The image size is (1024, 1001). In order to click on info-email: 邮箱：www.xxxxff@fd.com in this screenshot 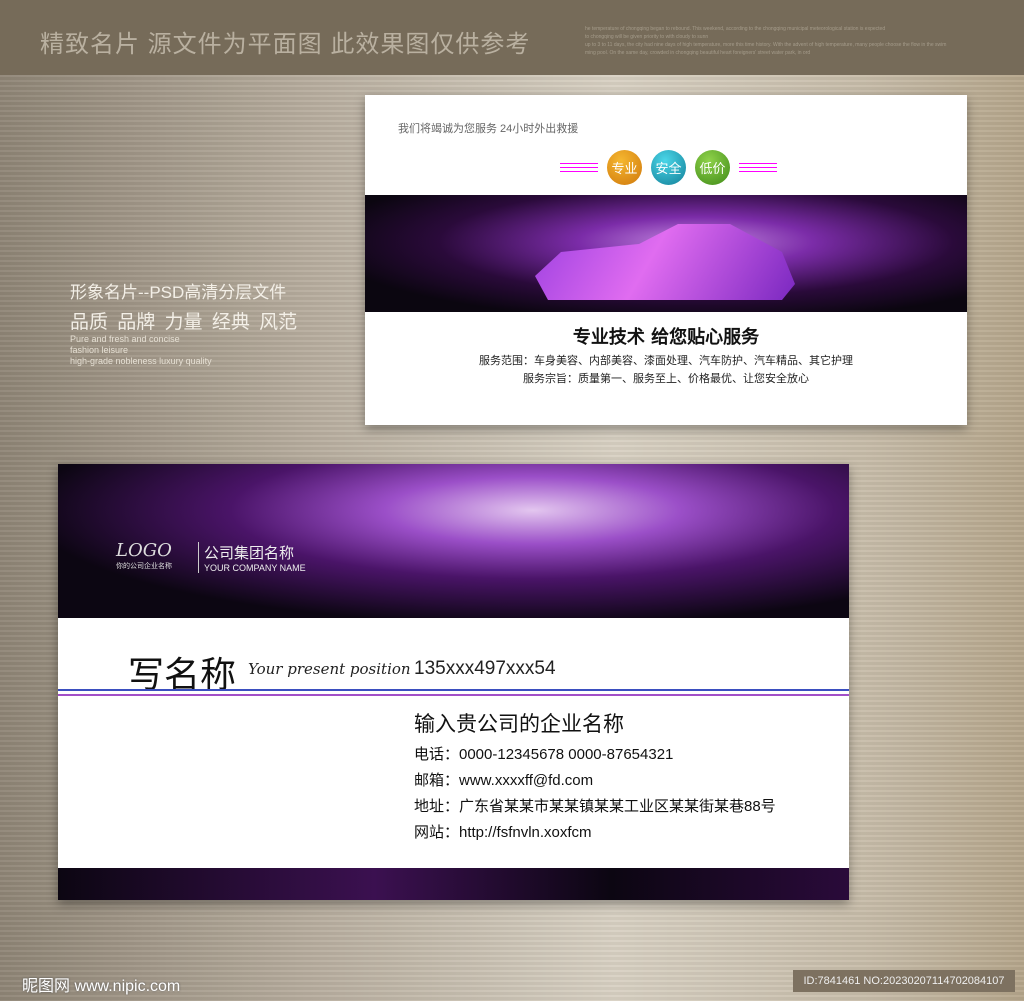, I will do `click(504, 780)`.